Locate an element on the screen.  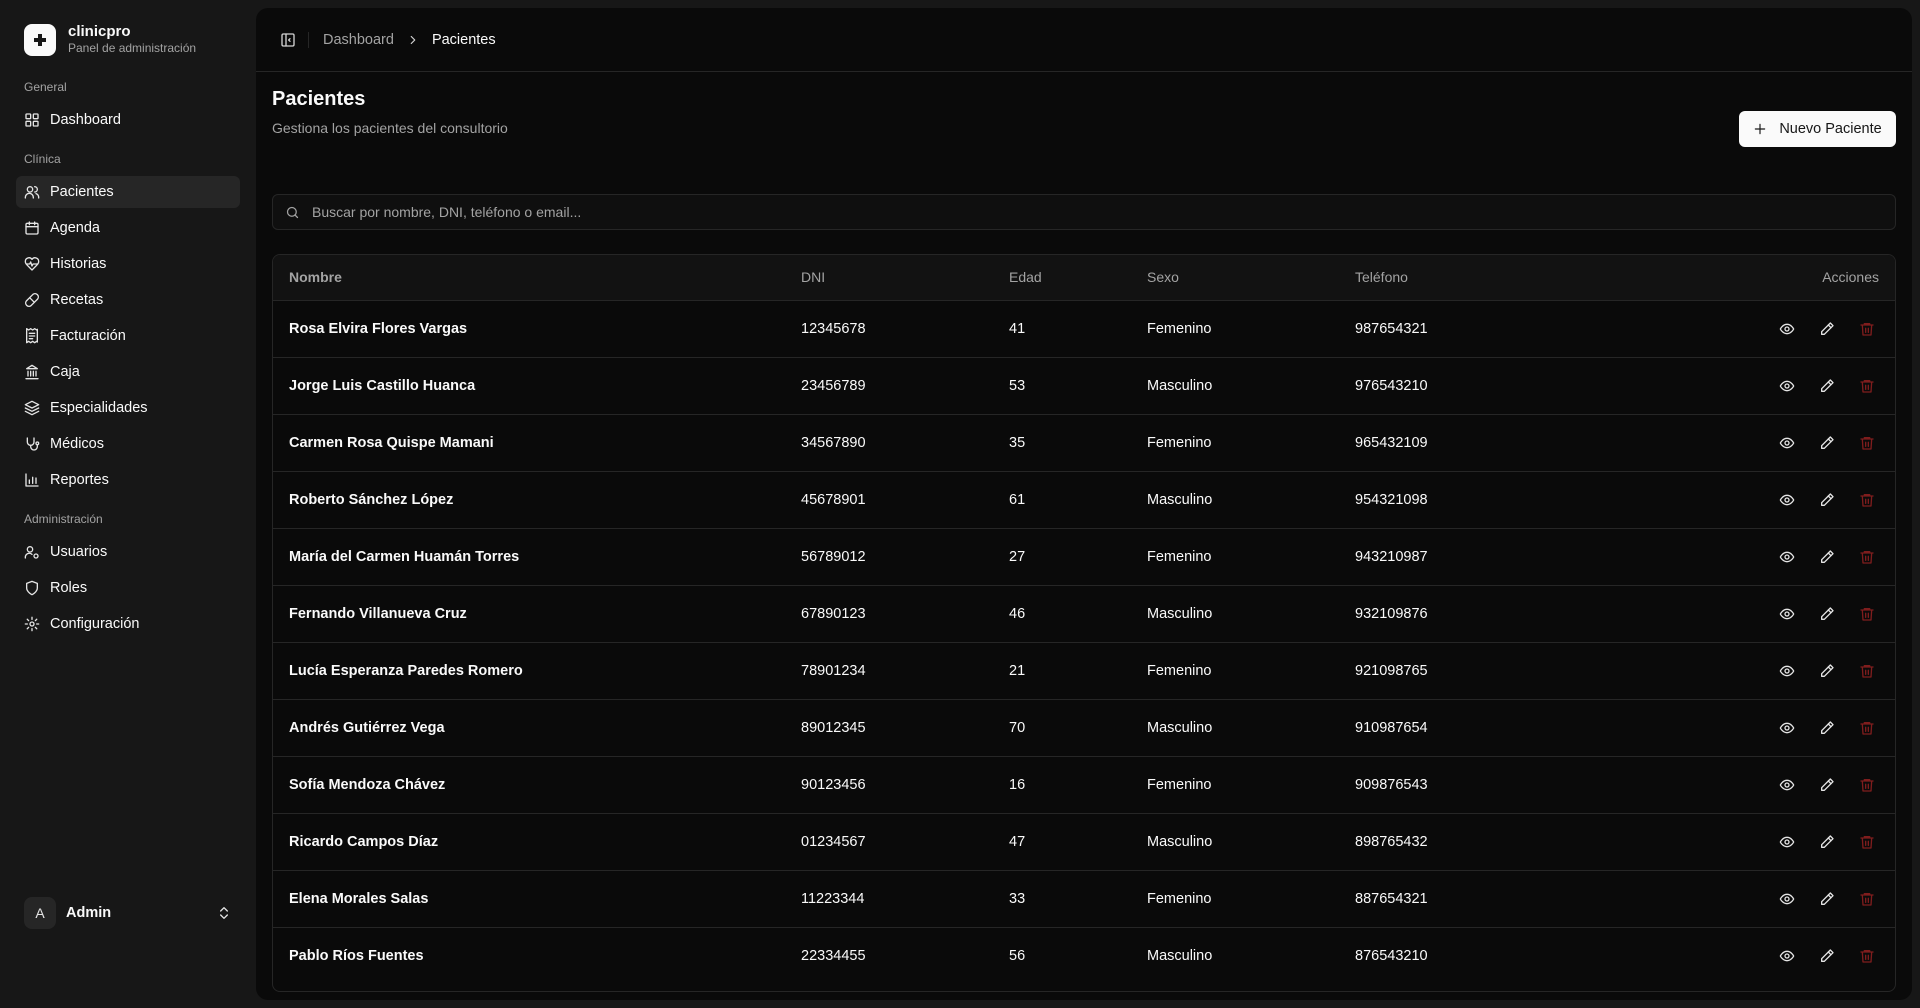
brand-name: clinicpro is located at coordinates (99, 31).